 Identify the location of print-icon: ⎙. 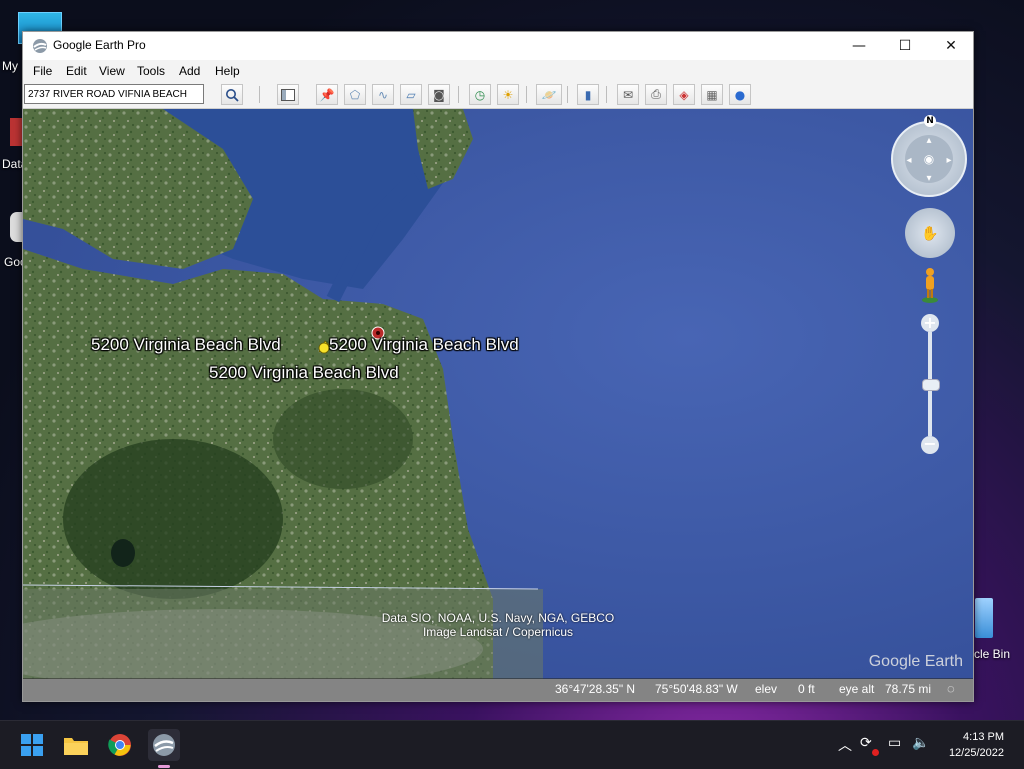
(656, 94).